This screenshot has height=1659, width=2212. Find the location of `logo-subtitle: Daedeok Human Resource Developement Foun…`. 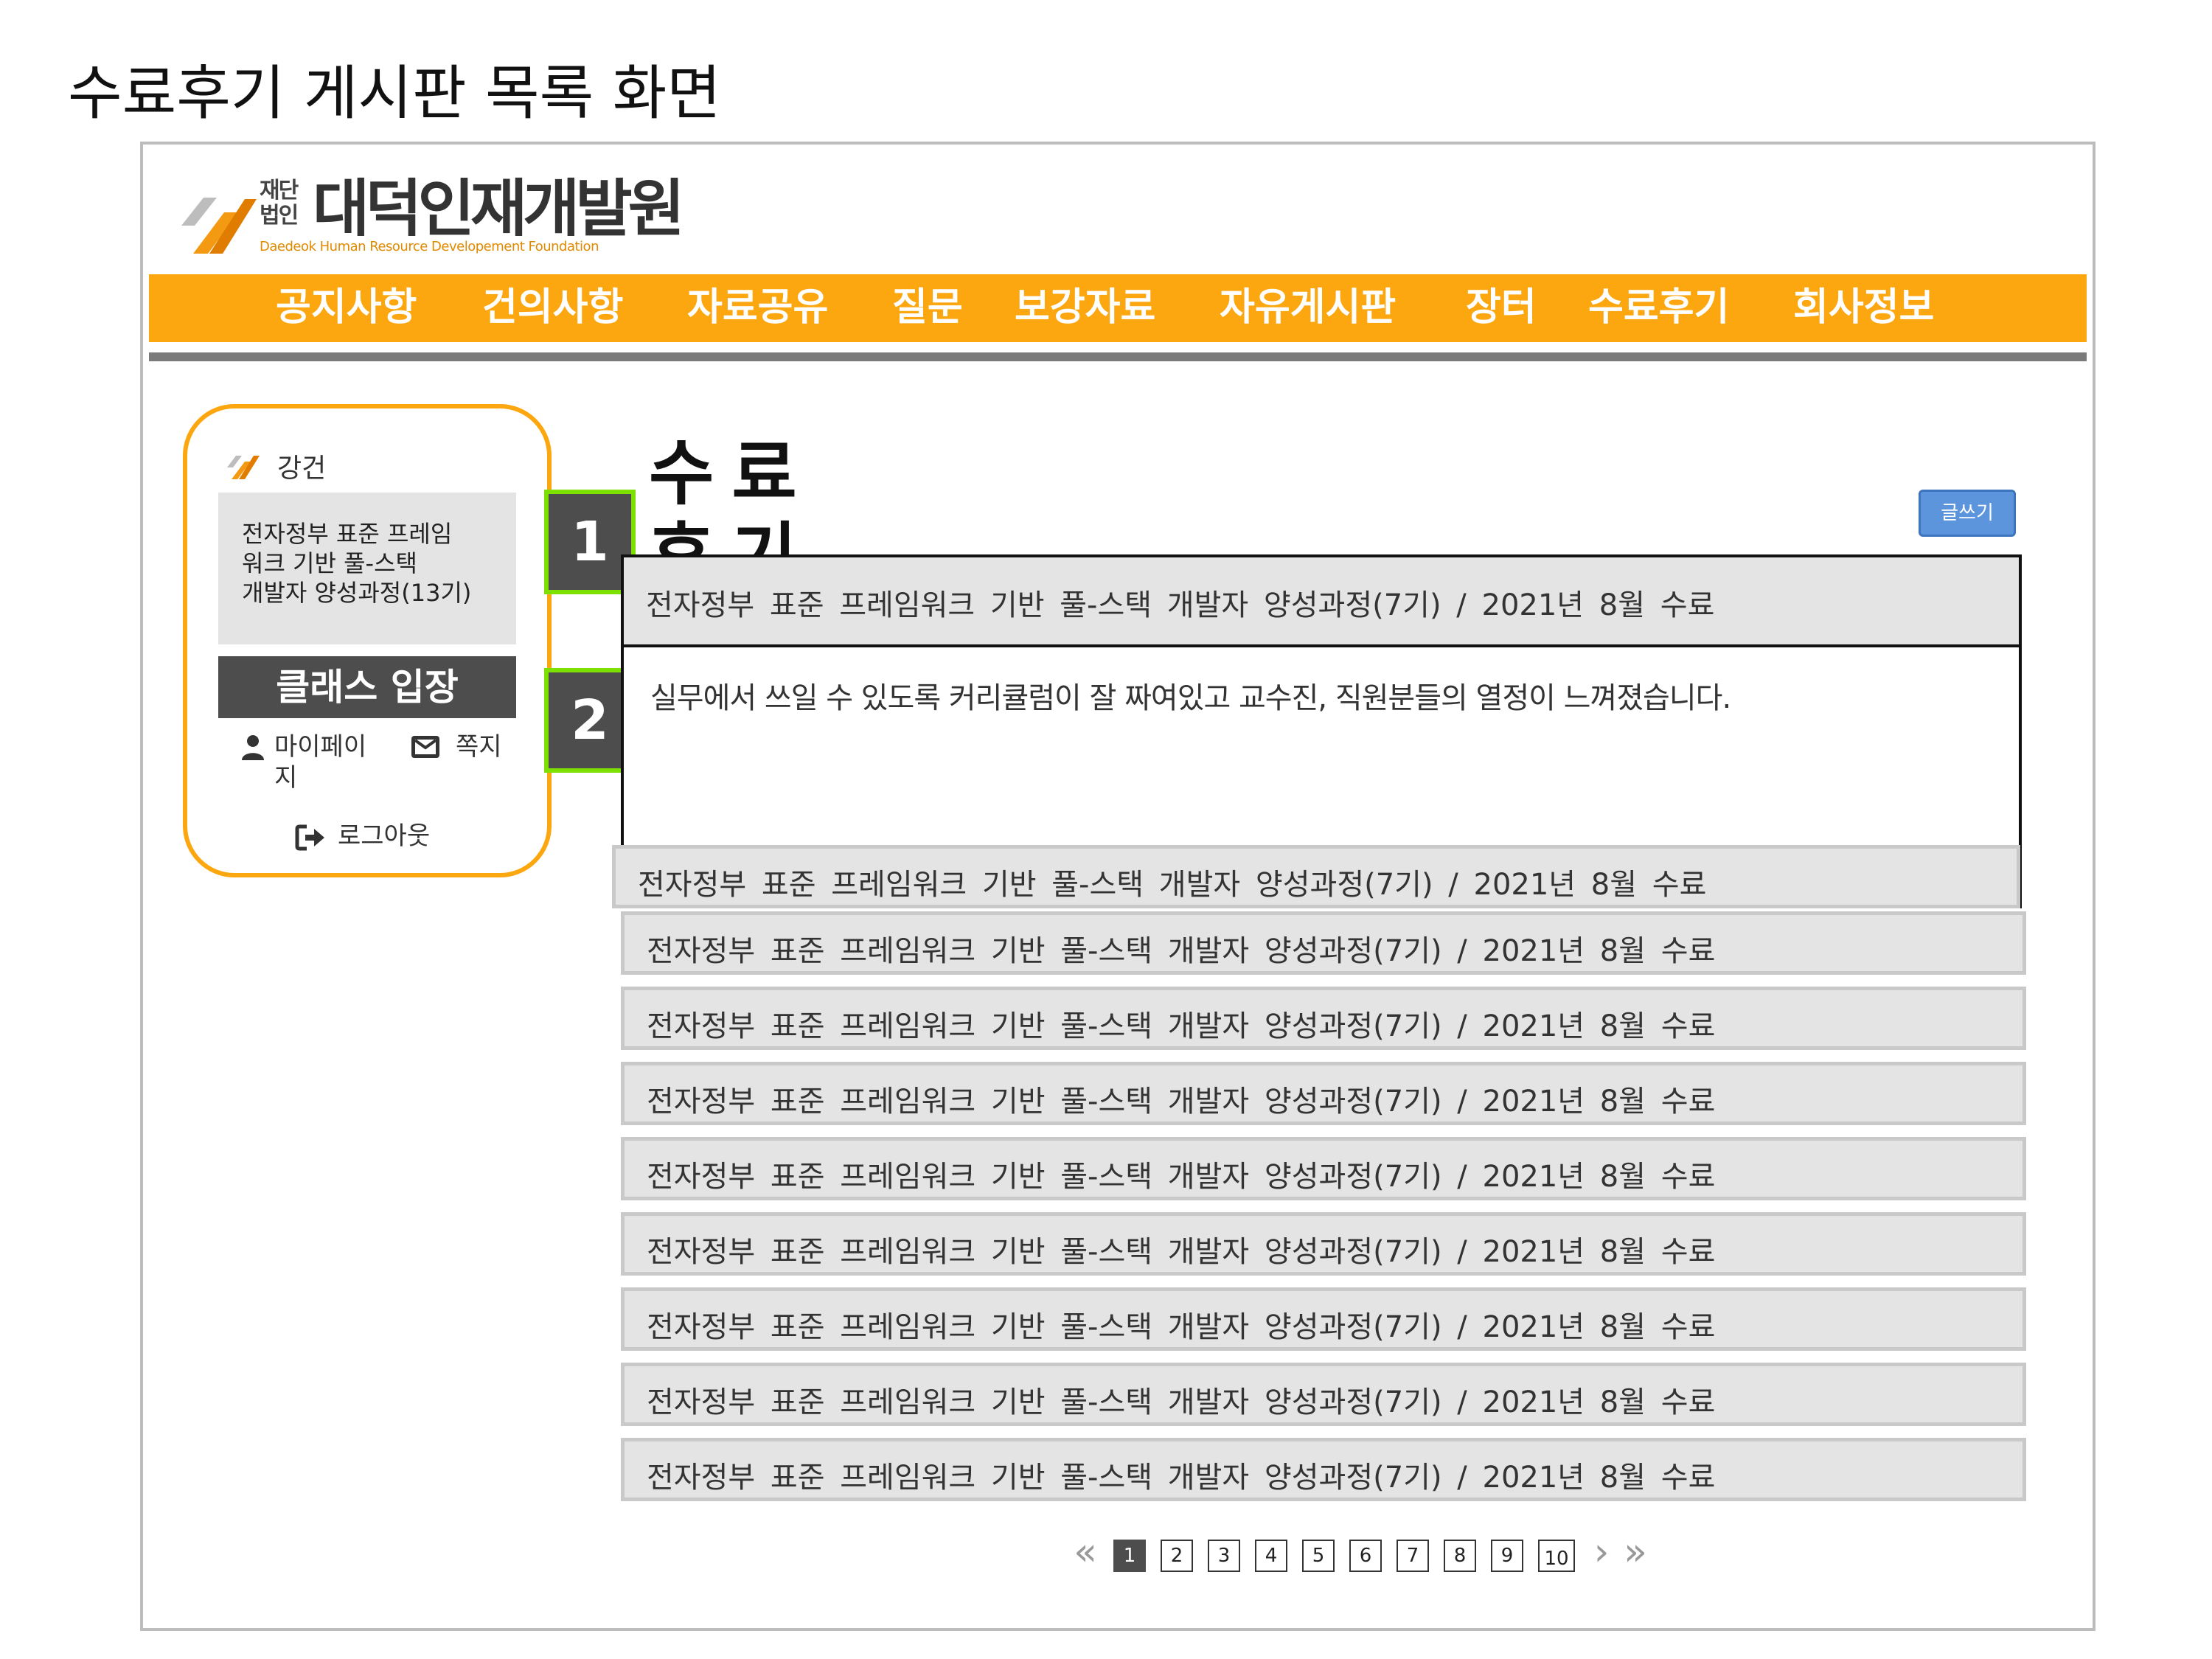

logo-subtitle: Daedeok Human Resource Developement Foun… is located at coordinates (429, 246).